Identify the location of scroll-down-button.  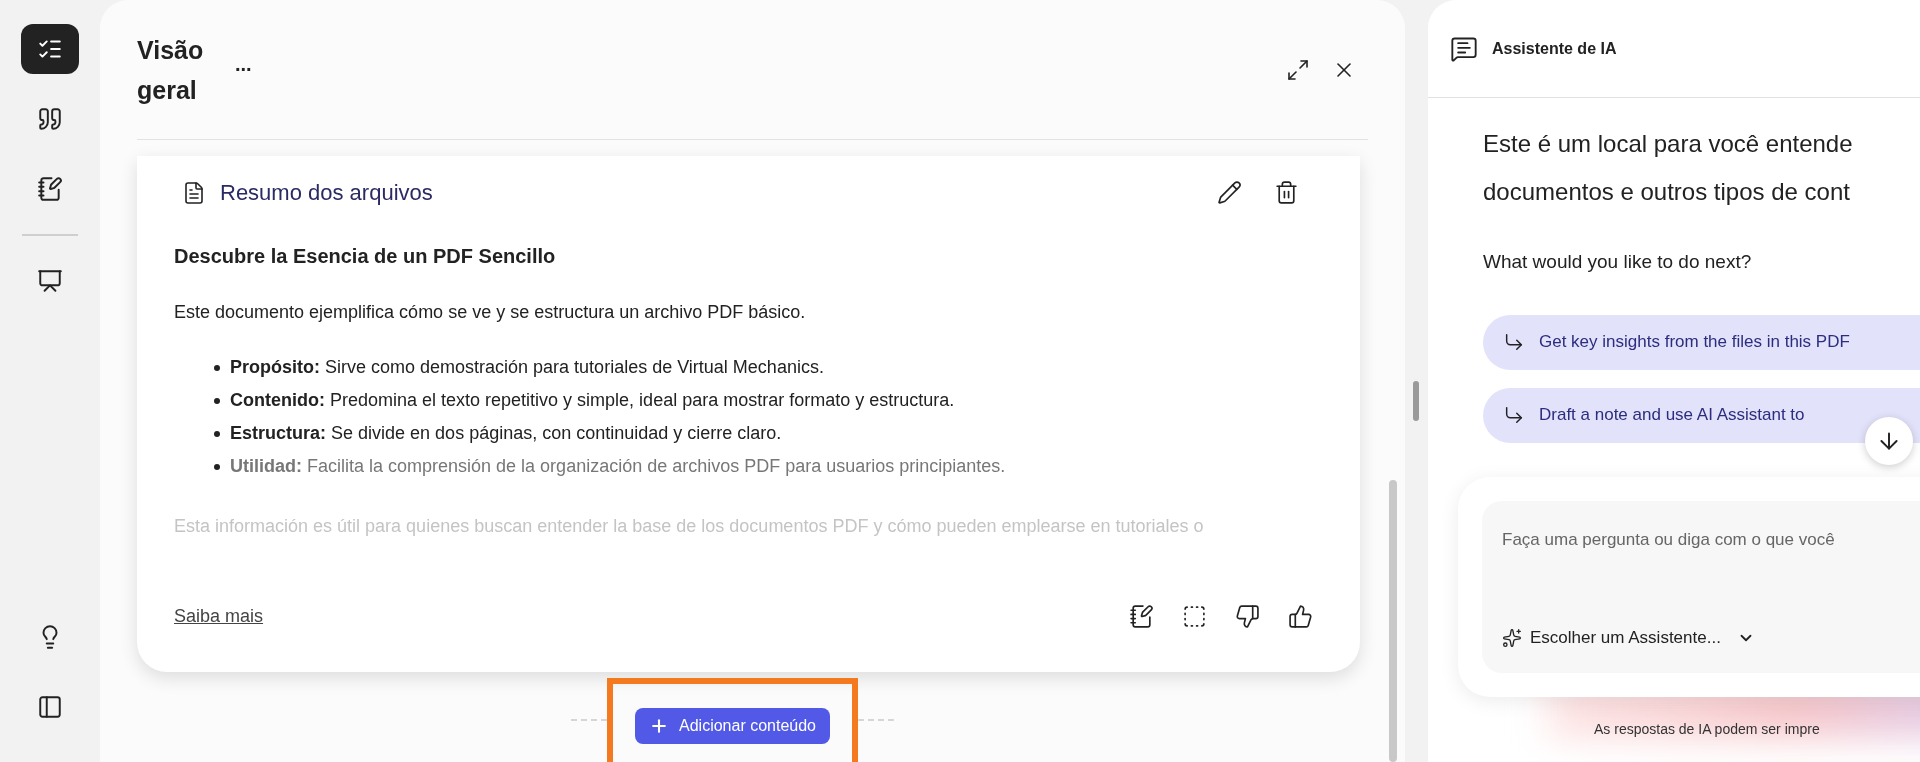
(1889, 441).